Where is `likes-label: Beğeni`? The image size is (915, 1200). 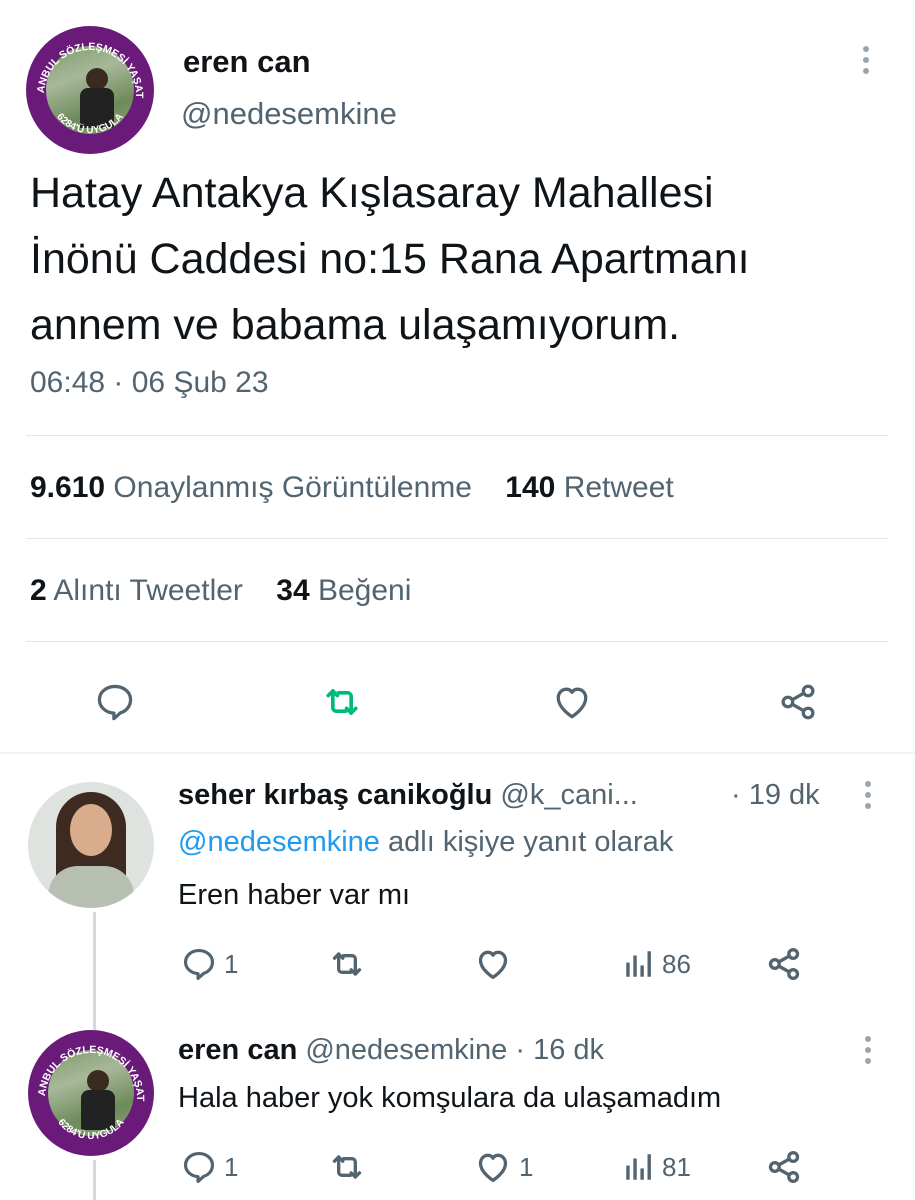 likes-label: Beğeni is located at coordinates (364, 590).